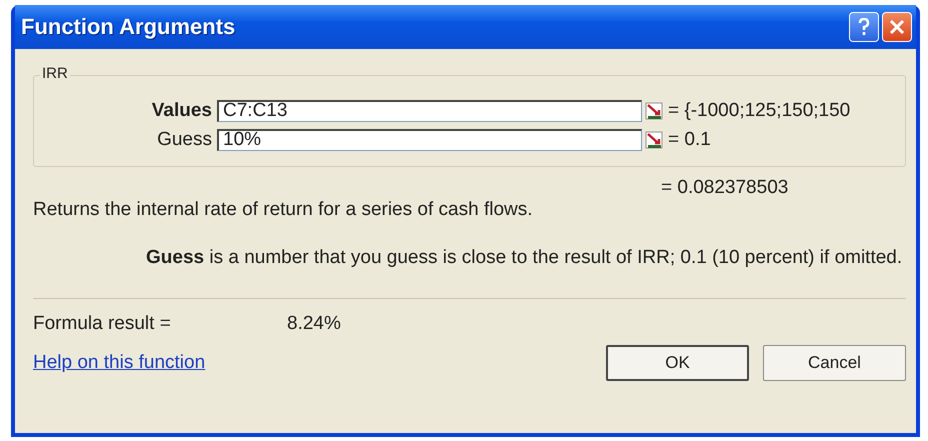 The width and height of the screenshot is (928, 441). Describe the element at coordinates (677, 363) in the screenshot. I see `ok-button: OK` at that location.